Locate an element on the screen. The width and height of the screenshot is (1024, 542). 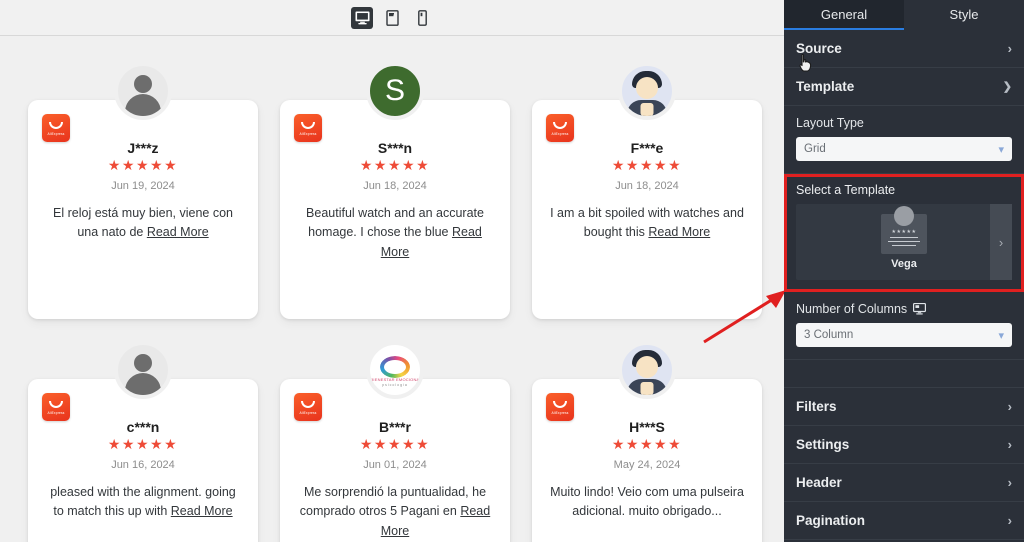
section-template: Template ❯ is located at coordinates (904, 87).